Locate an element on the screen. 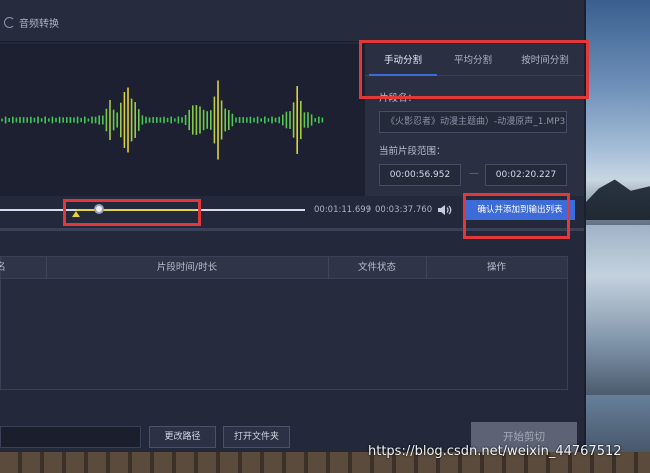 The height and width of the screenshot is (473, 650). col-actions: 操作 is located at coordinates (496, 267).